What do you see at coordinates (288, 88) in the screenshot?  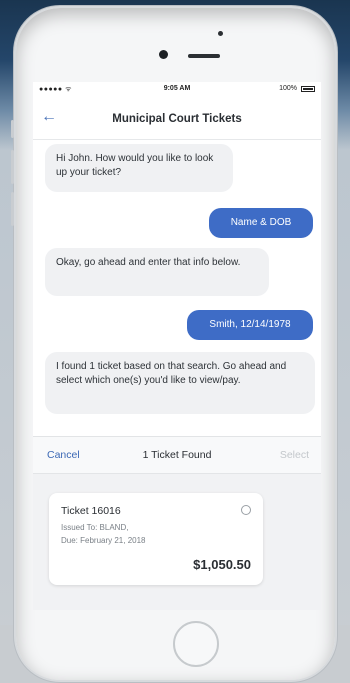 I see `battery-percent: 100%` at bounding box center [288, 88].